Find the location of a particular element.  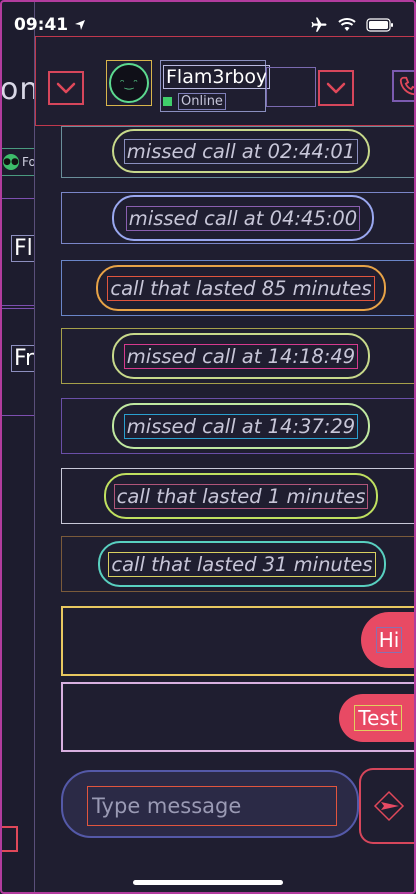

send-button is located at coordinates (387, 806).